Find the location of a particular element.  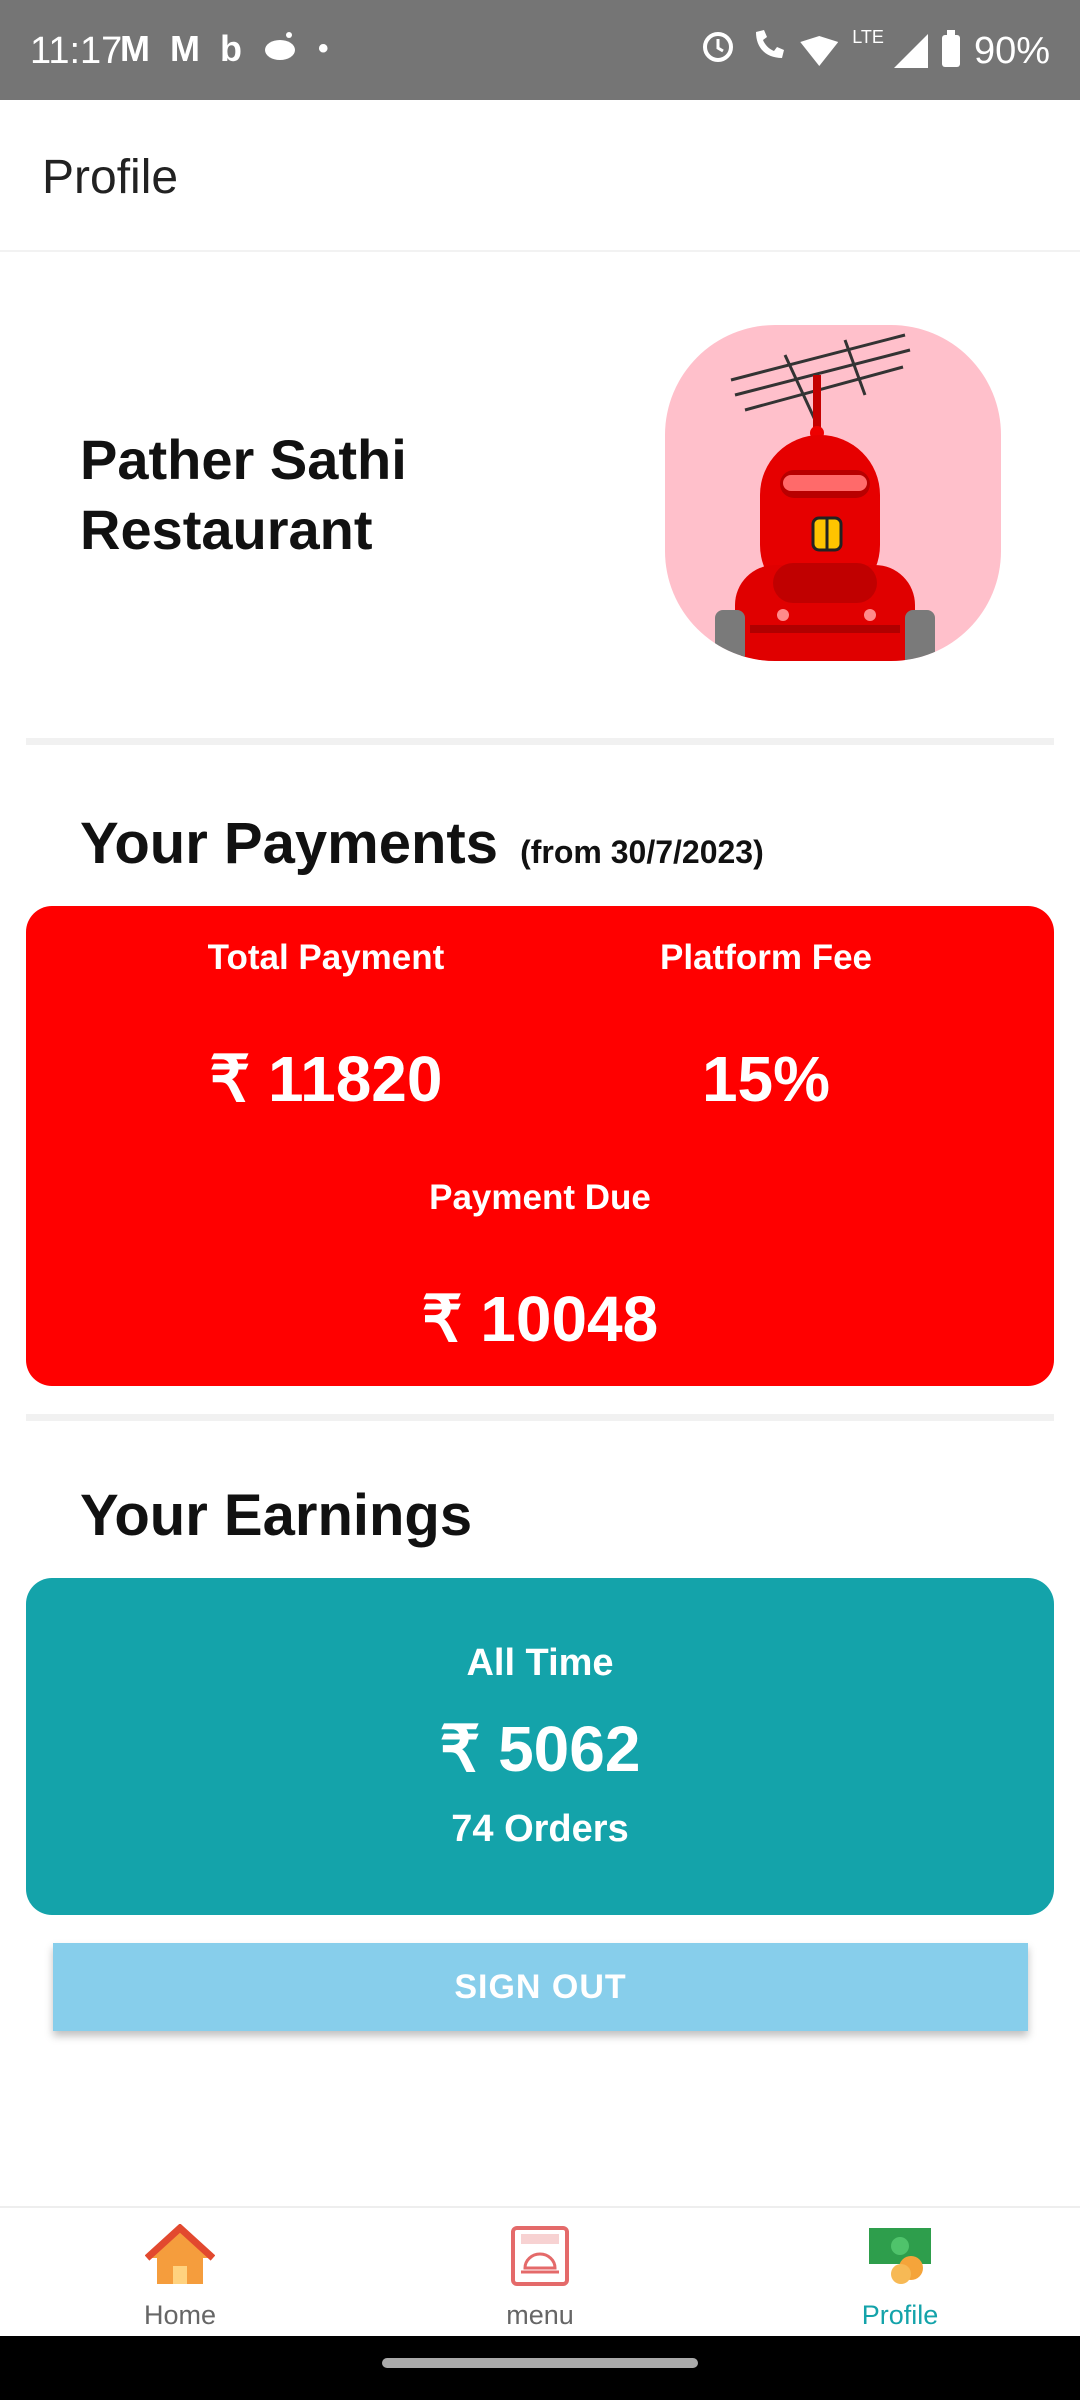

earnings-period: All Time is located at coordinates (540, 1663).